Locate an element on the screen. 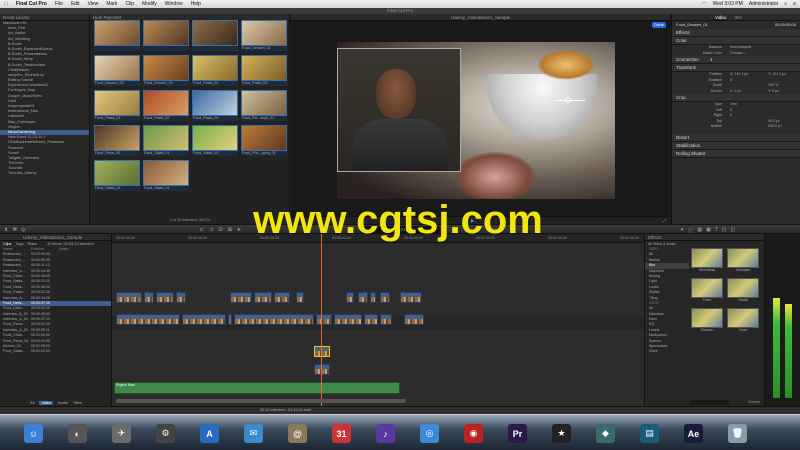  connection-value: 1 is located at coordinates (711, 59).